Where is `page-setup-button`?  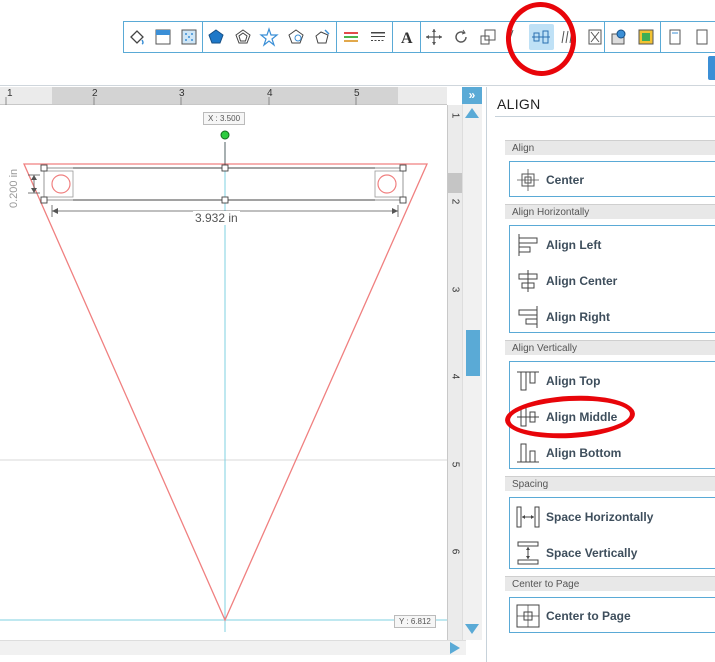 page-setup-button is located at coordinates (675, 37).